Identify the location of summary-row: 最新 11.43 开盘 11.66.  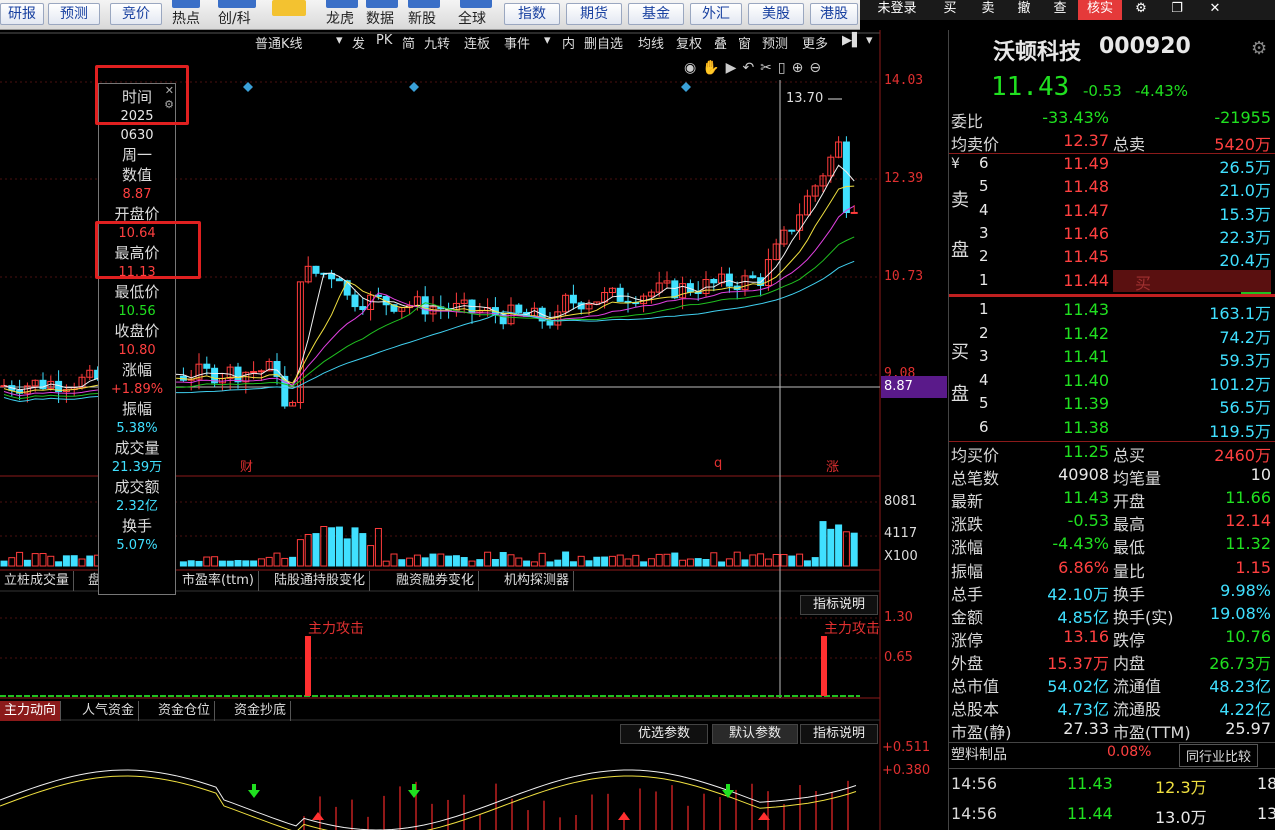
(1112, 499).